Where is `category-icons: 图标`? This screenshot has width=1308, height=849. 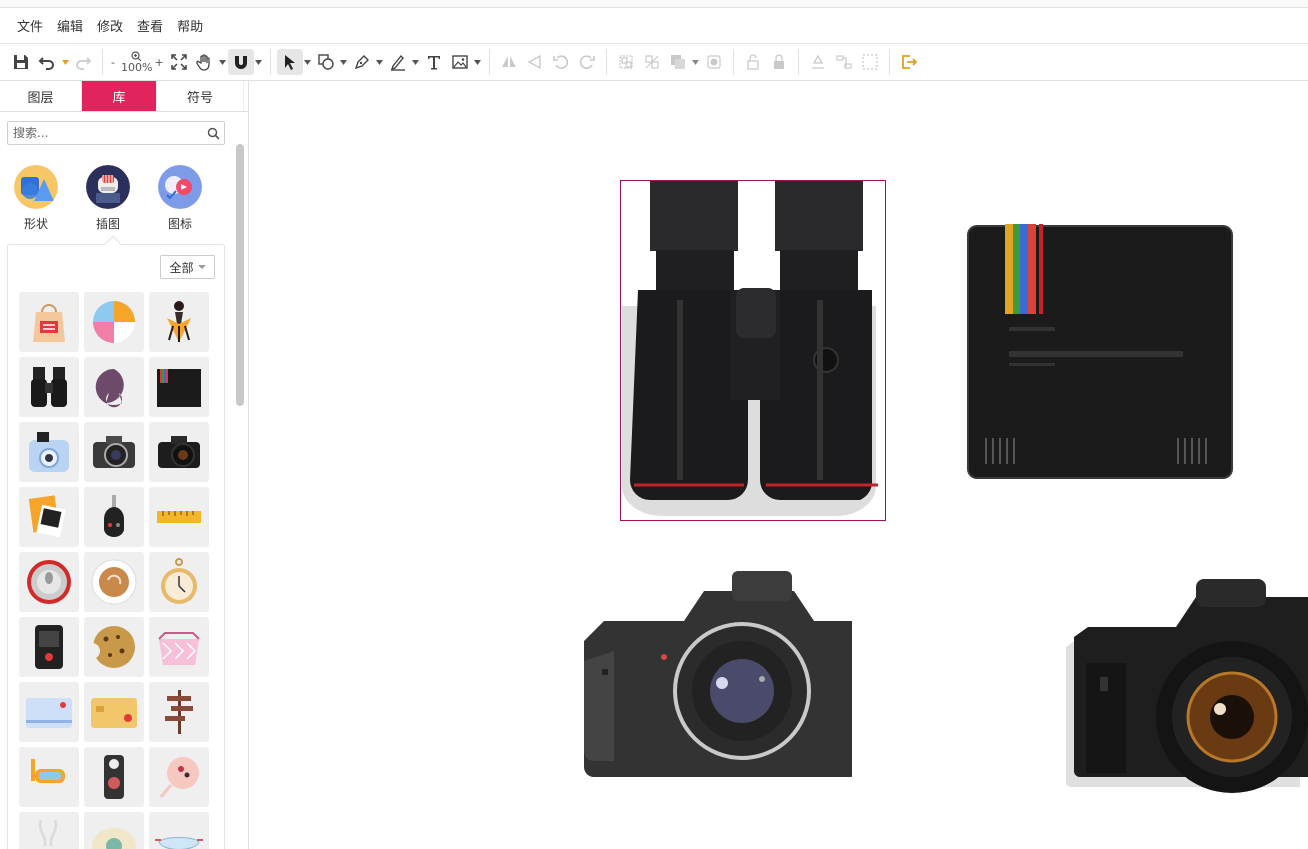 category-icons: 图标 is located at coordinates (180, 198).